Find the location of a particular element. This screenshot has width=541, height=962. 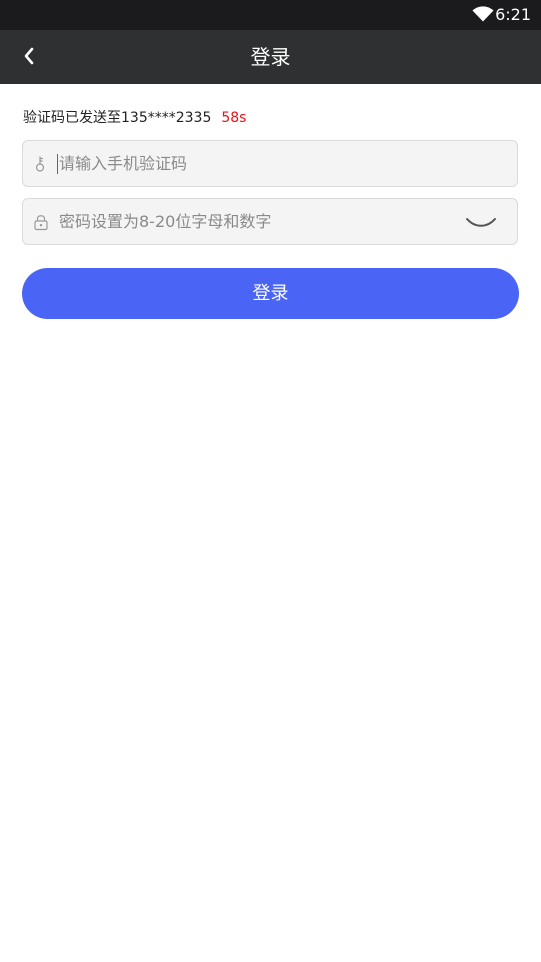

chevron-left-icon is located at coordinates (29, 56).